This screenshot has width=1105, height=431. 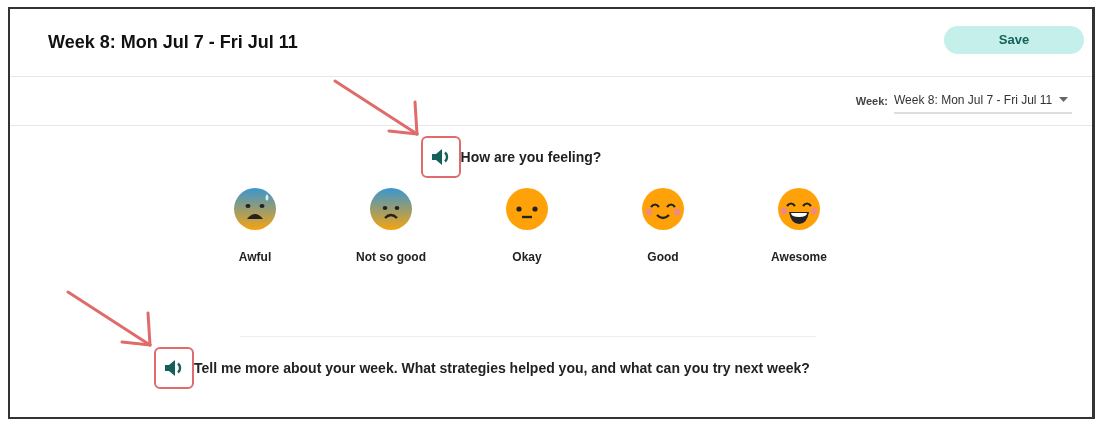 I want to click on mood-option: Good, so click(x=663, y=227).